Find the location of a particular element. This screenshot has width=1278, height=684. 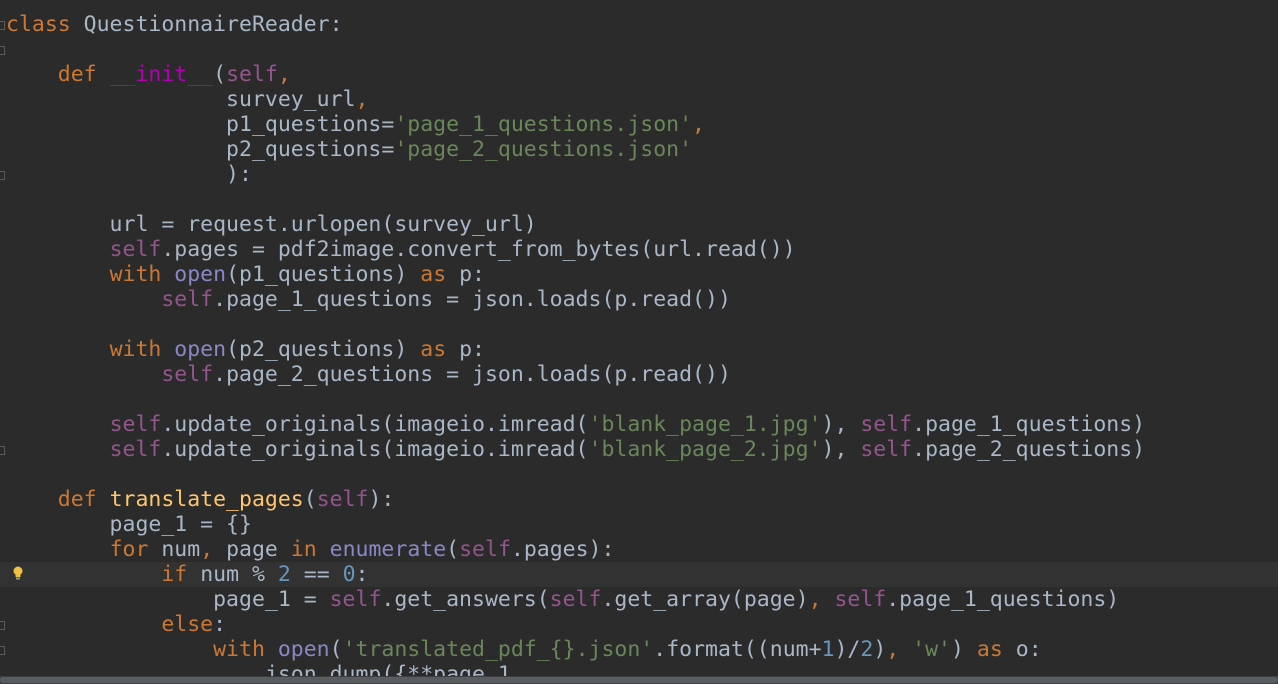

code-token: num % is located at coordinates (239, 574).